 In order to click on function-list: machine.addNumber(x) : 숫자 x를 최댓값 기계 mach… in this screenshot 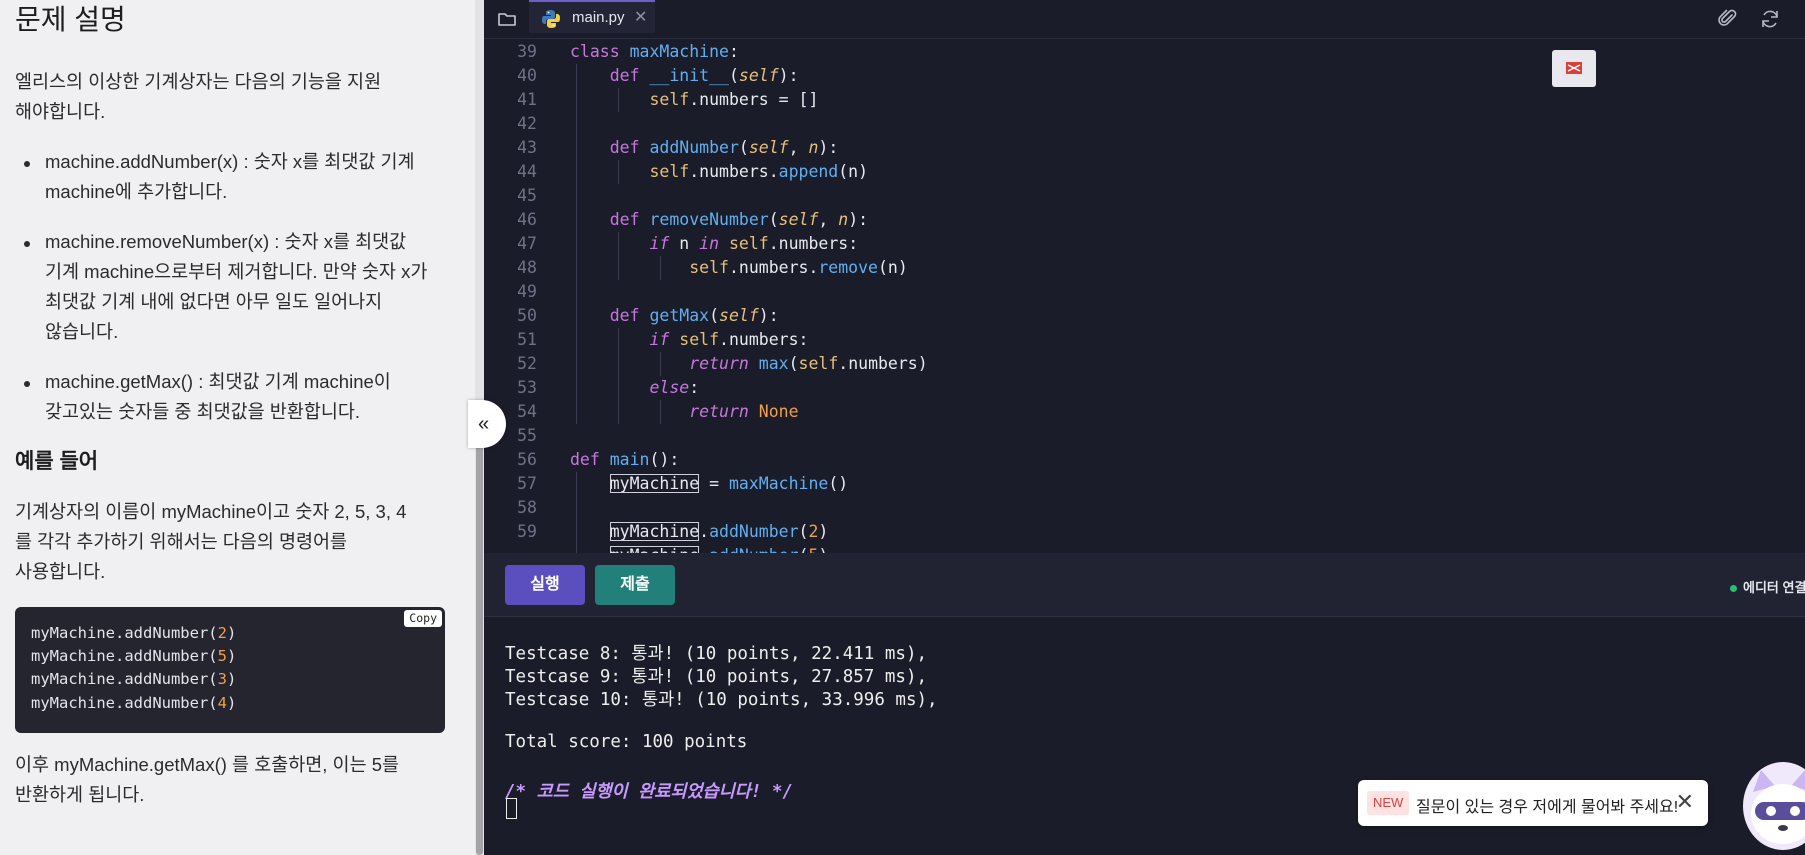, I will do `click(230, 287)`.